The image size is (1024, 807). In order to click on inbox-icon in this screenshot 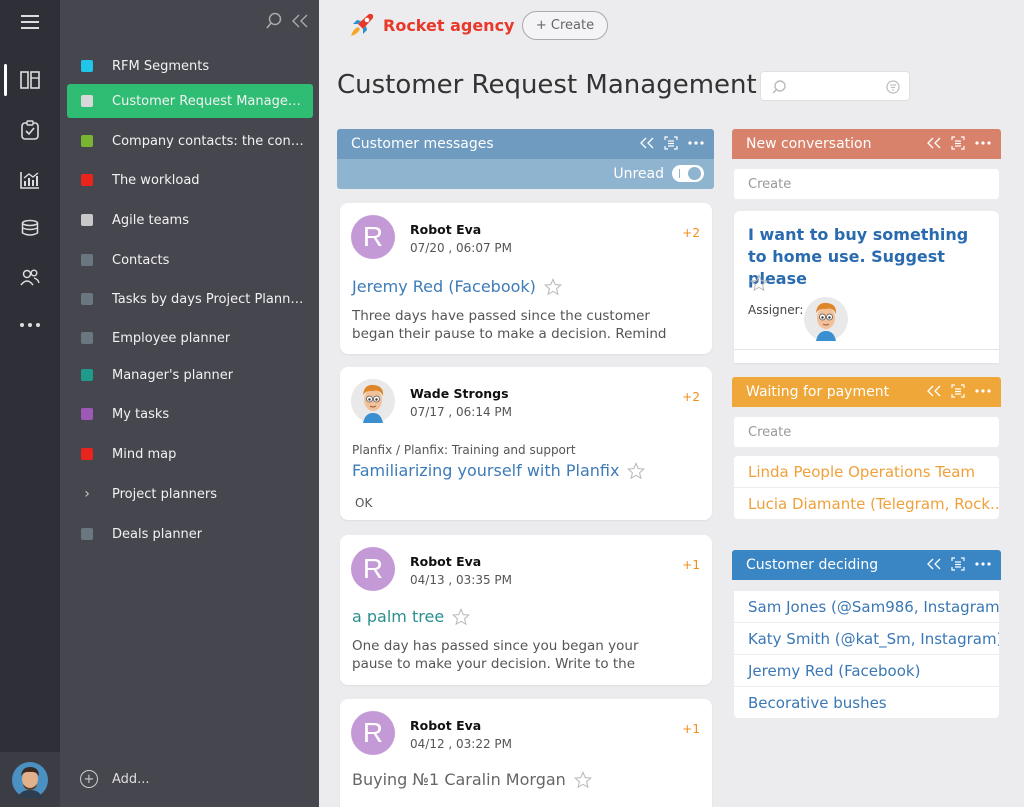, I will do `click(30, 228)`.